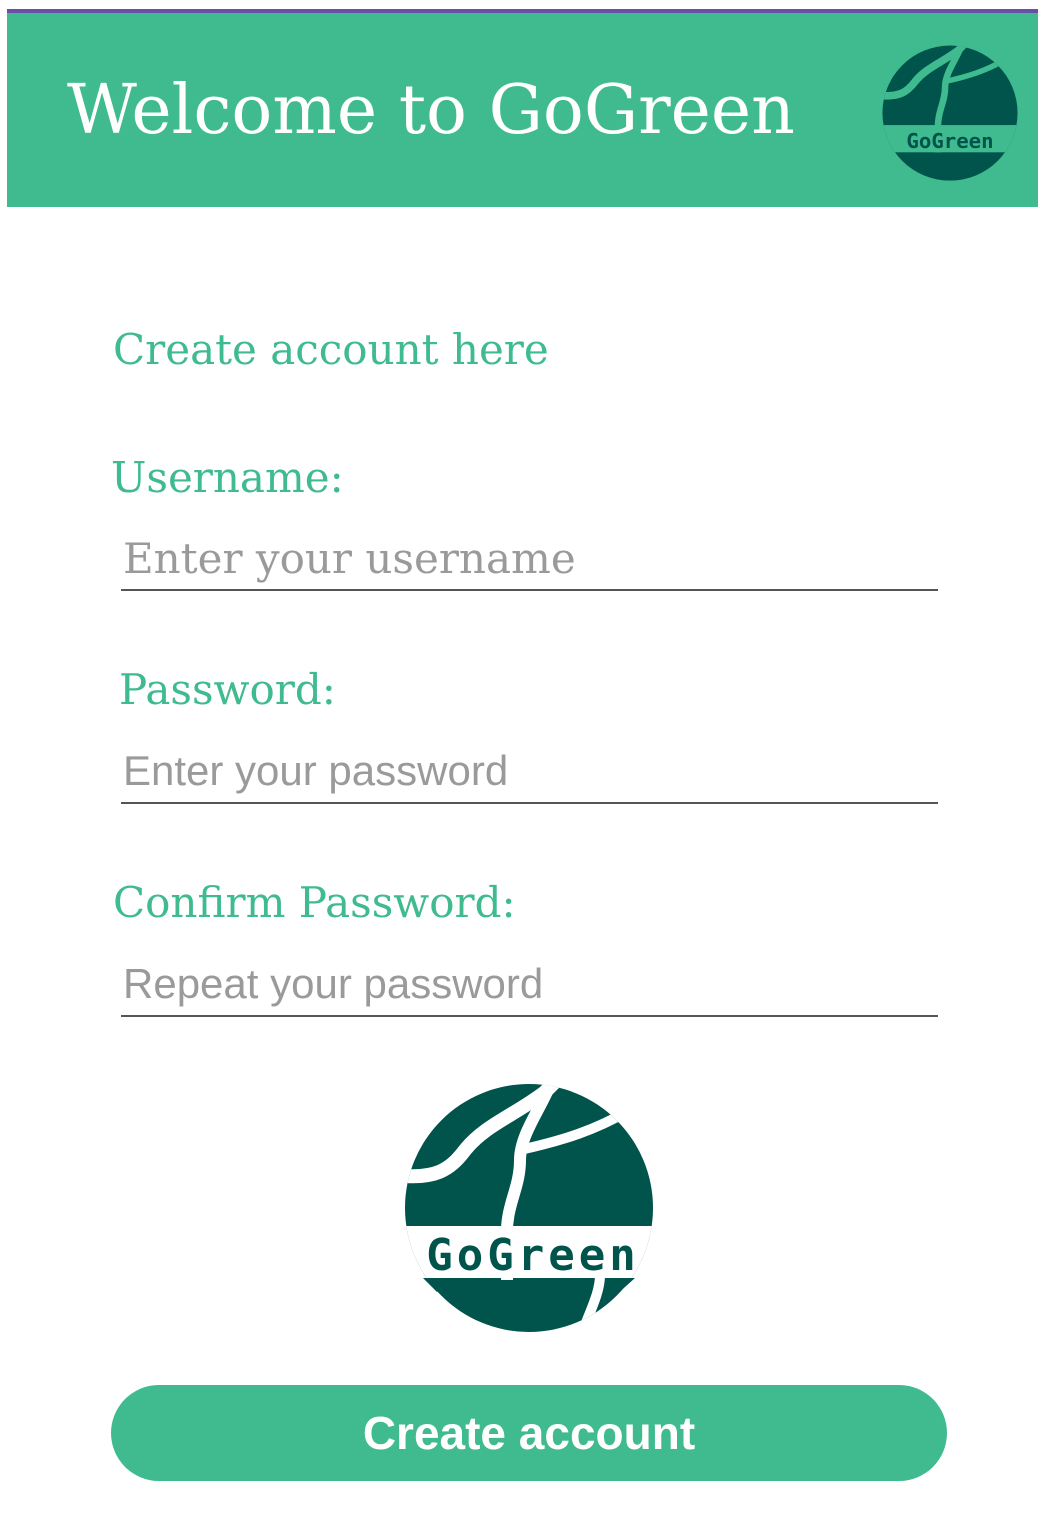 This screenshot has width=1038, height=1517. I want to click on confirm-password-label: Confirm Password:, so click(314, 902).